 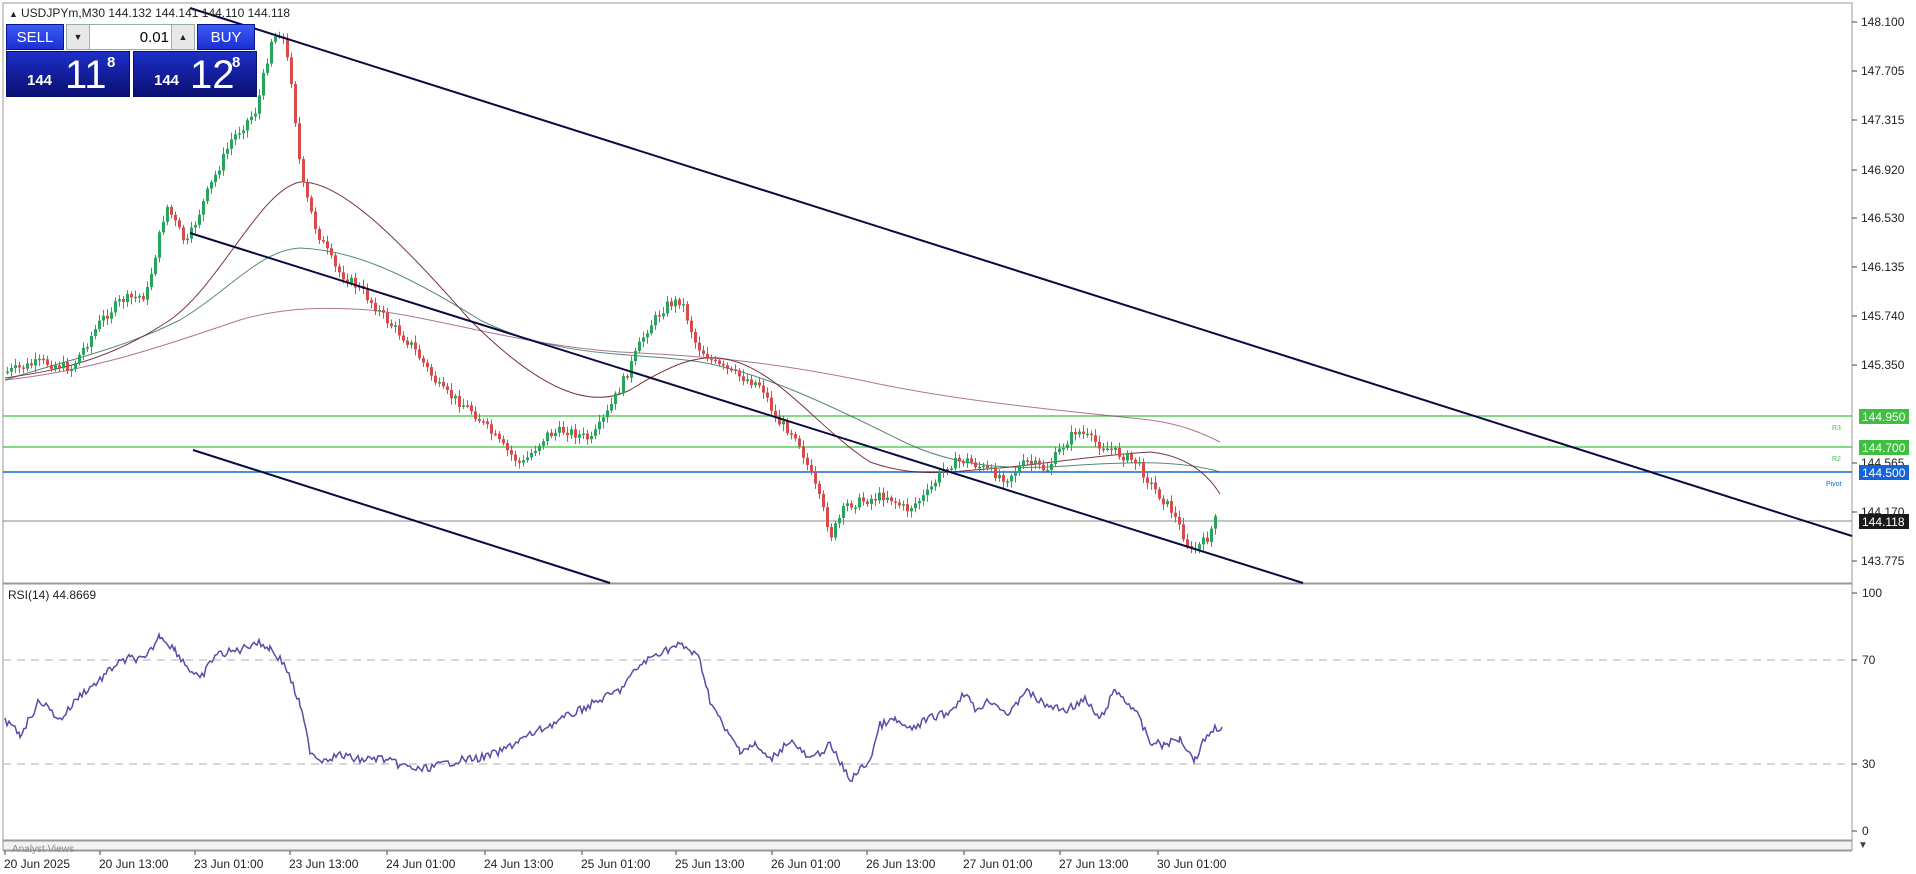 I want to click on time-tick-label: 23 Jun 13:00, so click(x=324, y=864).